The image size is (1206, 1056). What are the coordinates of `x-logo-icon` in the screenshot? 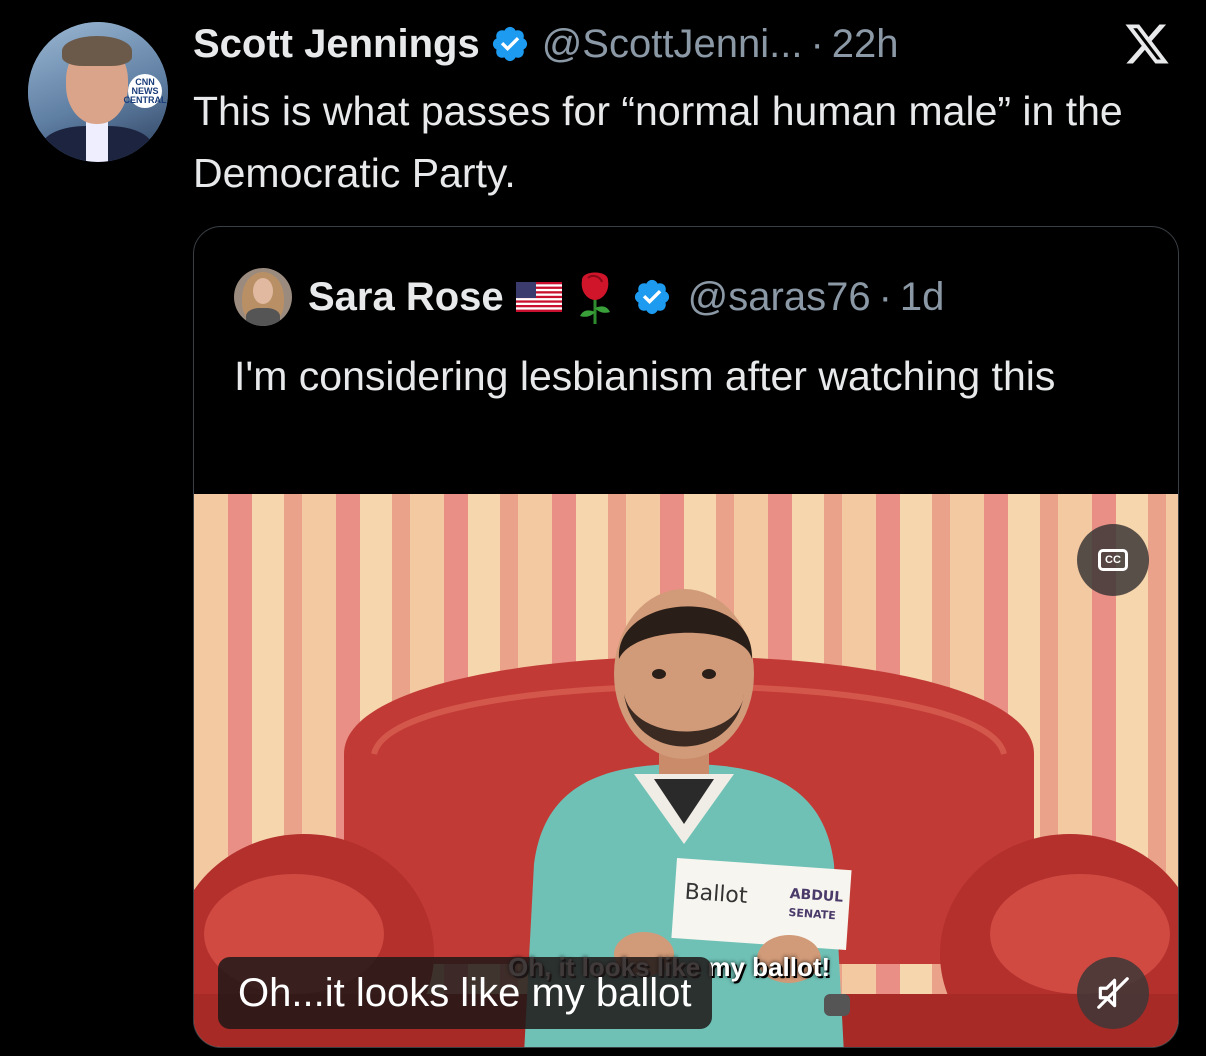 It's located at (1147, 44).